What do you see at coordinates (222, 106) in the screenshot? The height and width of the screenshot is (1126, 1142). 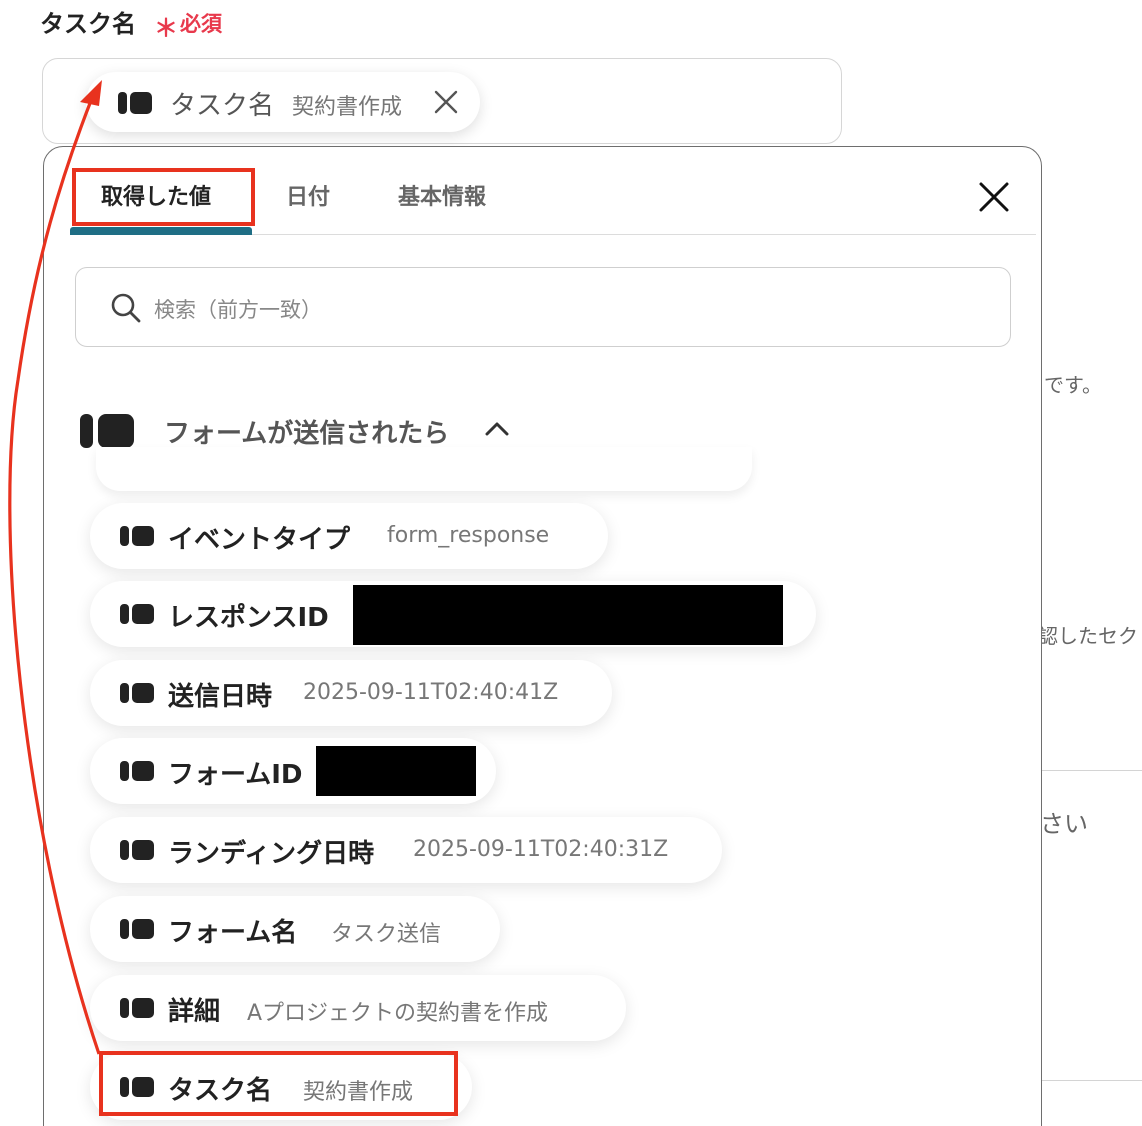 I see `selected-chip-key: タスク名` at bounding box center [222, 106].